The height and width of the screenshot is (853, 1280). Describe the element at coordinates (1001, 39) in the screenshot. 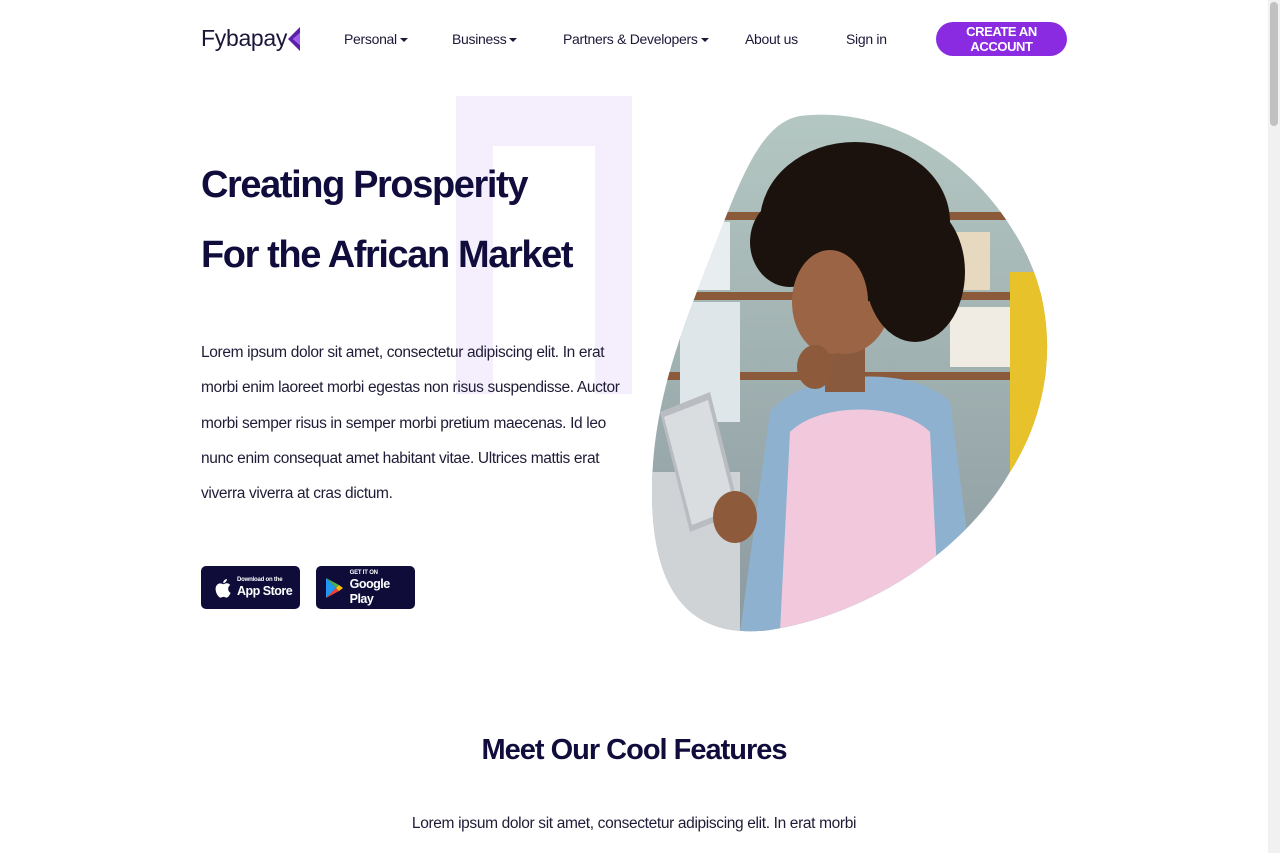

I see `create-account-button: CREATE AN ACCOUNT` at that location.